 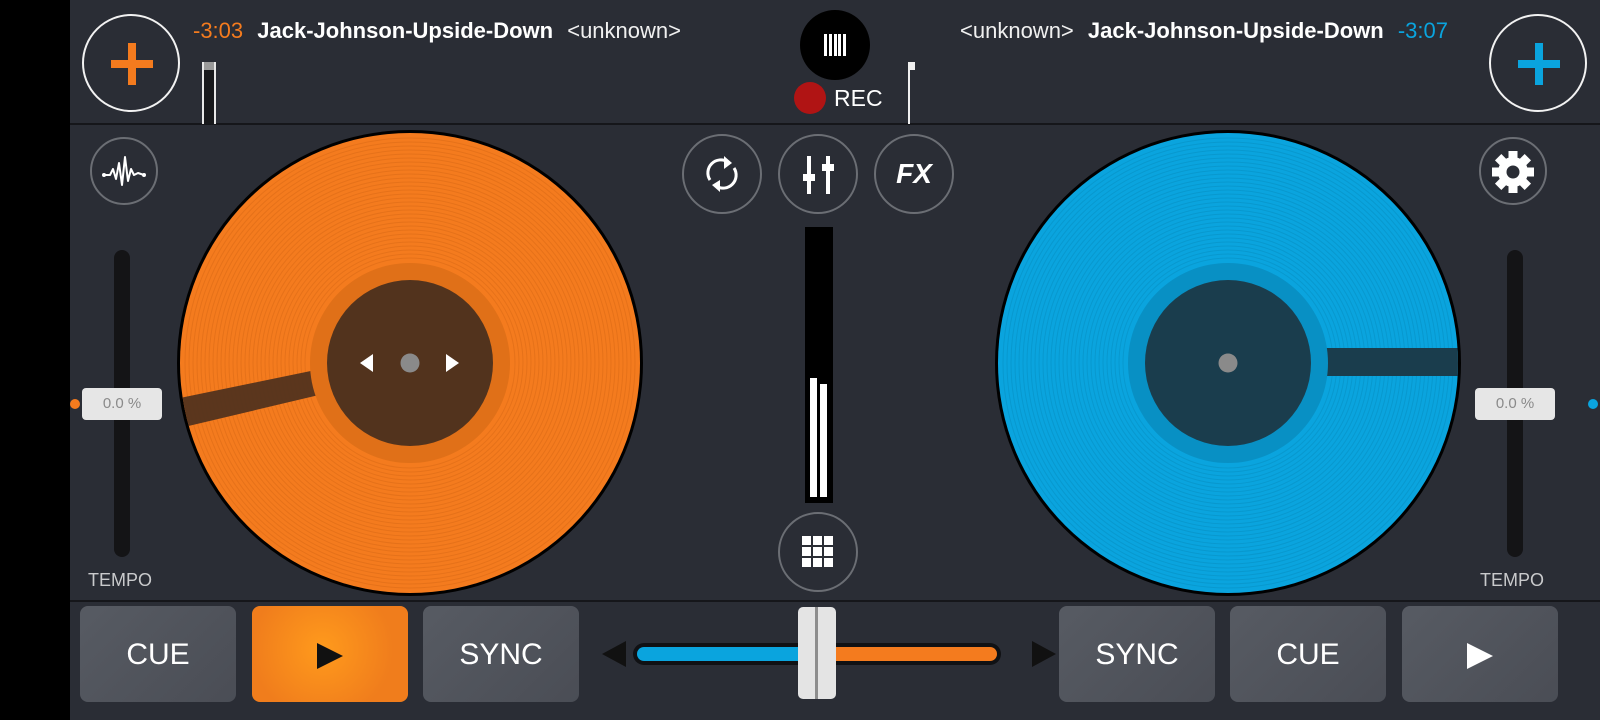 What do you see at coordinates (209, 66) in the screenshot?
I see `deck-a-playhead` at bounding box center [209, 66].